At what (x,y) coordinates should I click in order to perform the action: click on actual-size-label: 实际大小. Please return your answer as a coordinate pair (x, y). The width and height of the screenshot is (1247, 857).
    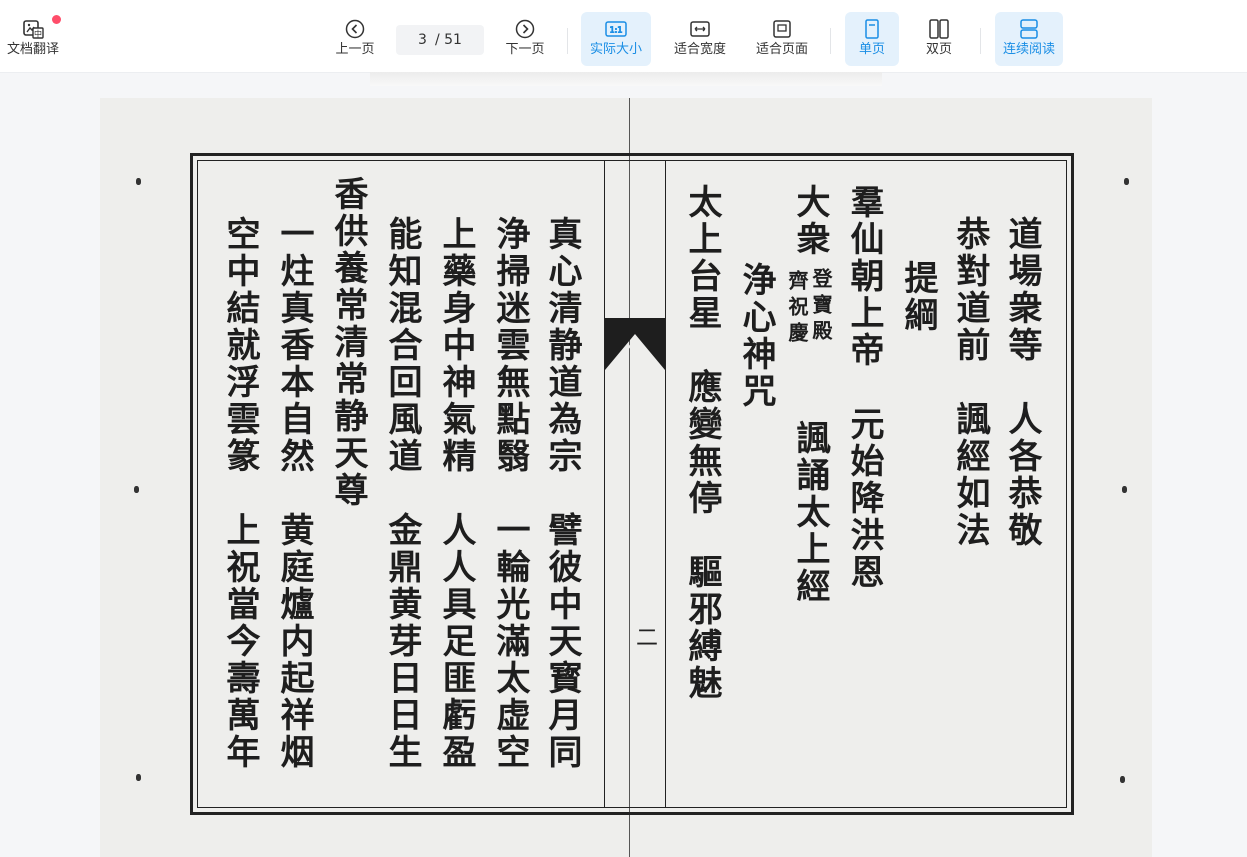
    Looking at the image, I should click on (615, 49).